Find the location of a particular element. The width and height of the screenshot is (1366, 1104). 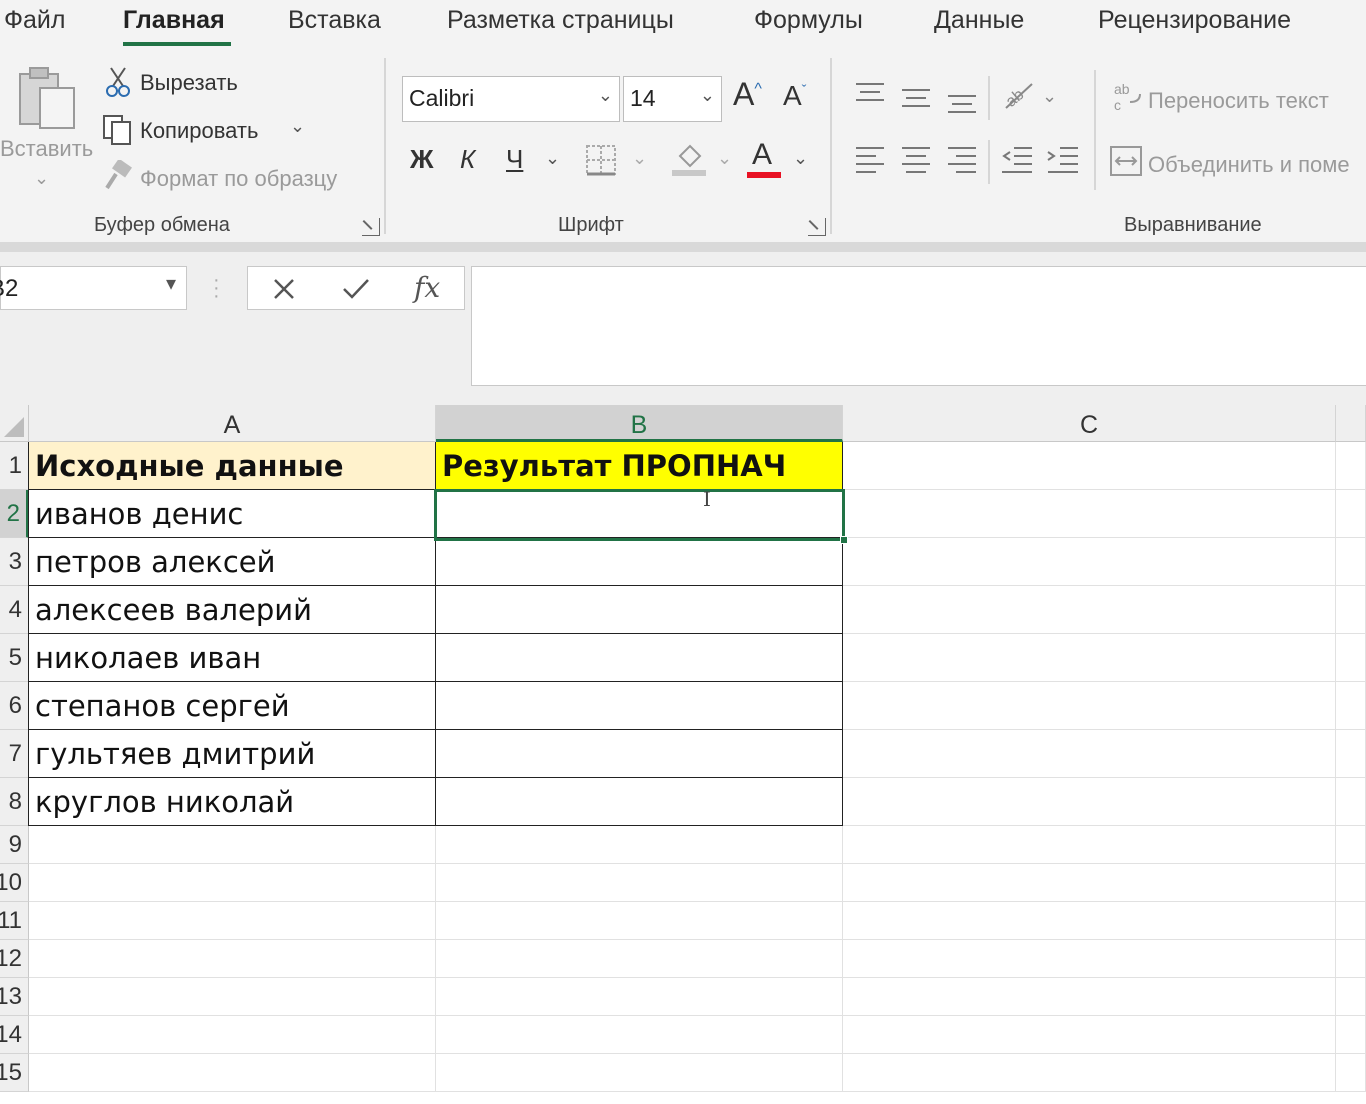

cell-d12 is located at coordinates (1351, 959).